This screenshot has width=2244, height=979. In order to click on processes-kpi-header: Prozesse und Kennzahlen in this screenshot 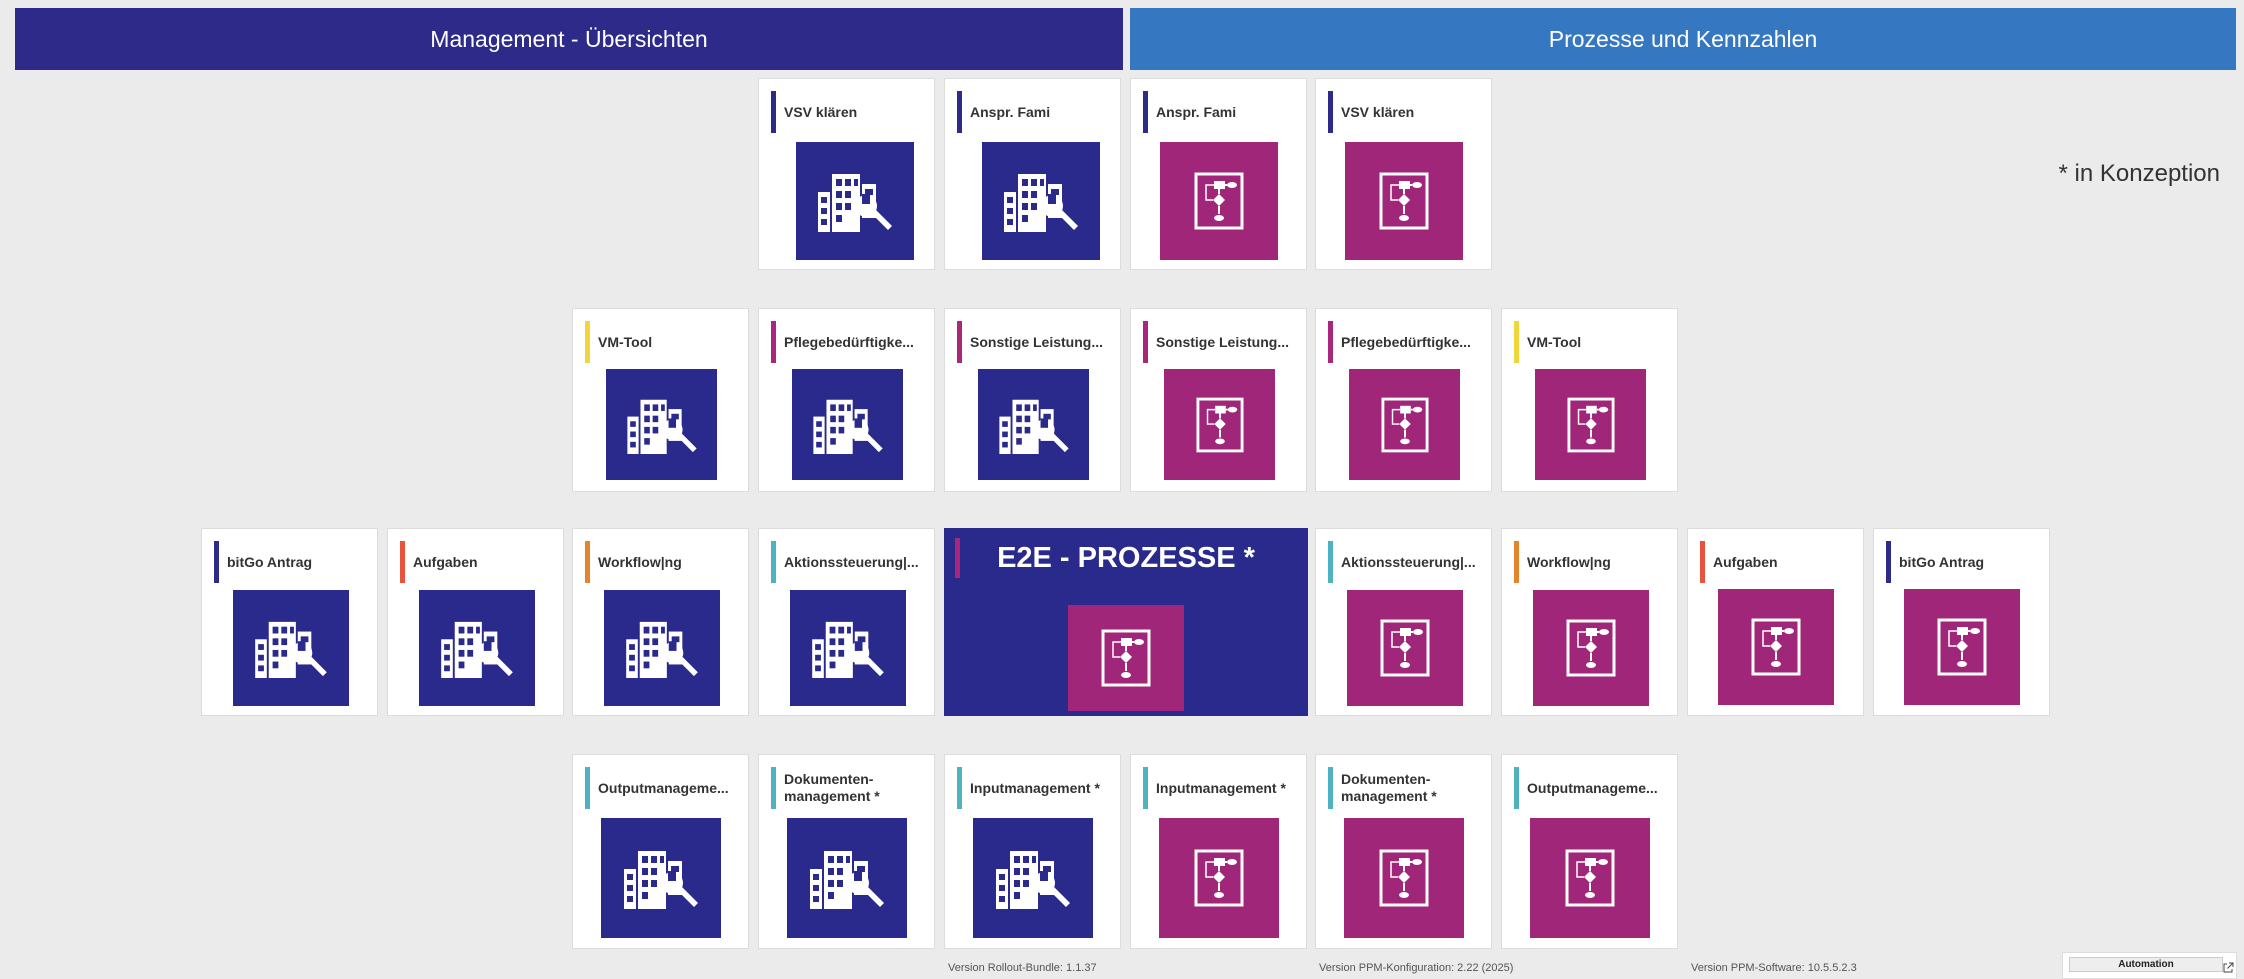, I will do `click(1683, 39)`.